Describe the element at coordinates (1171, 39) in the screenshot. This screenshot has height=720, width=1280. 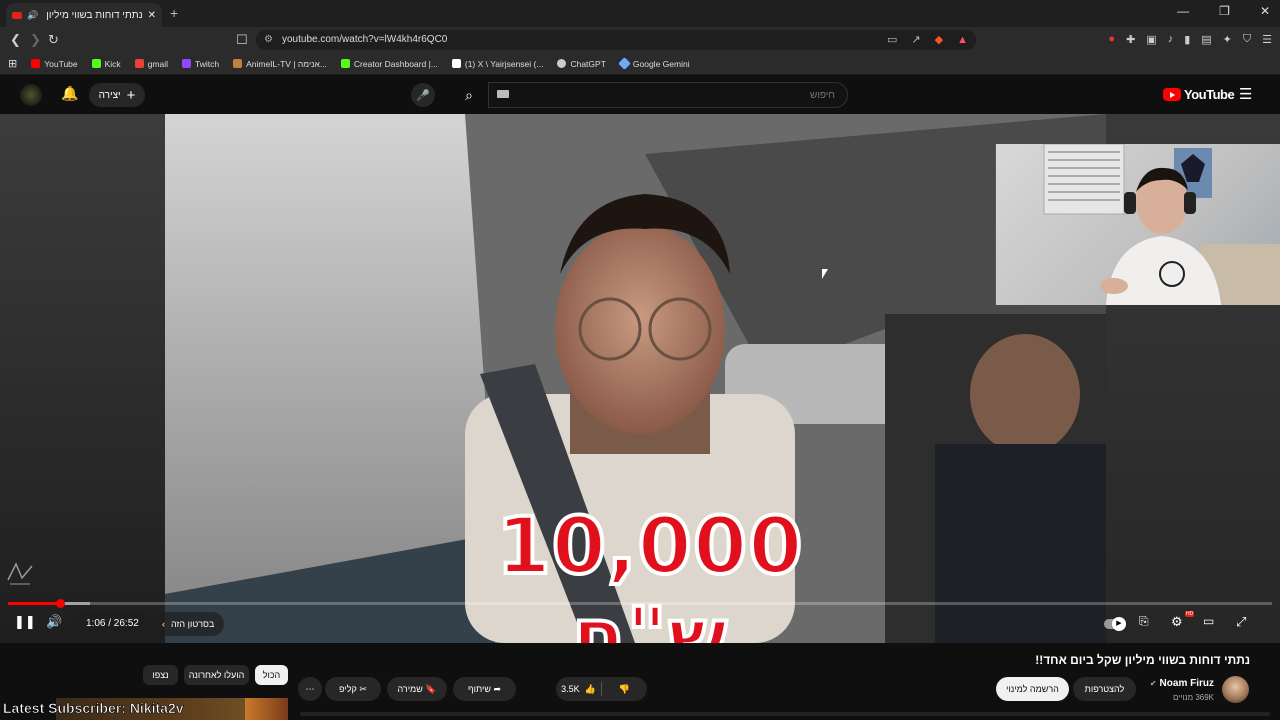
I see `music-icon: ♪` at that location.